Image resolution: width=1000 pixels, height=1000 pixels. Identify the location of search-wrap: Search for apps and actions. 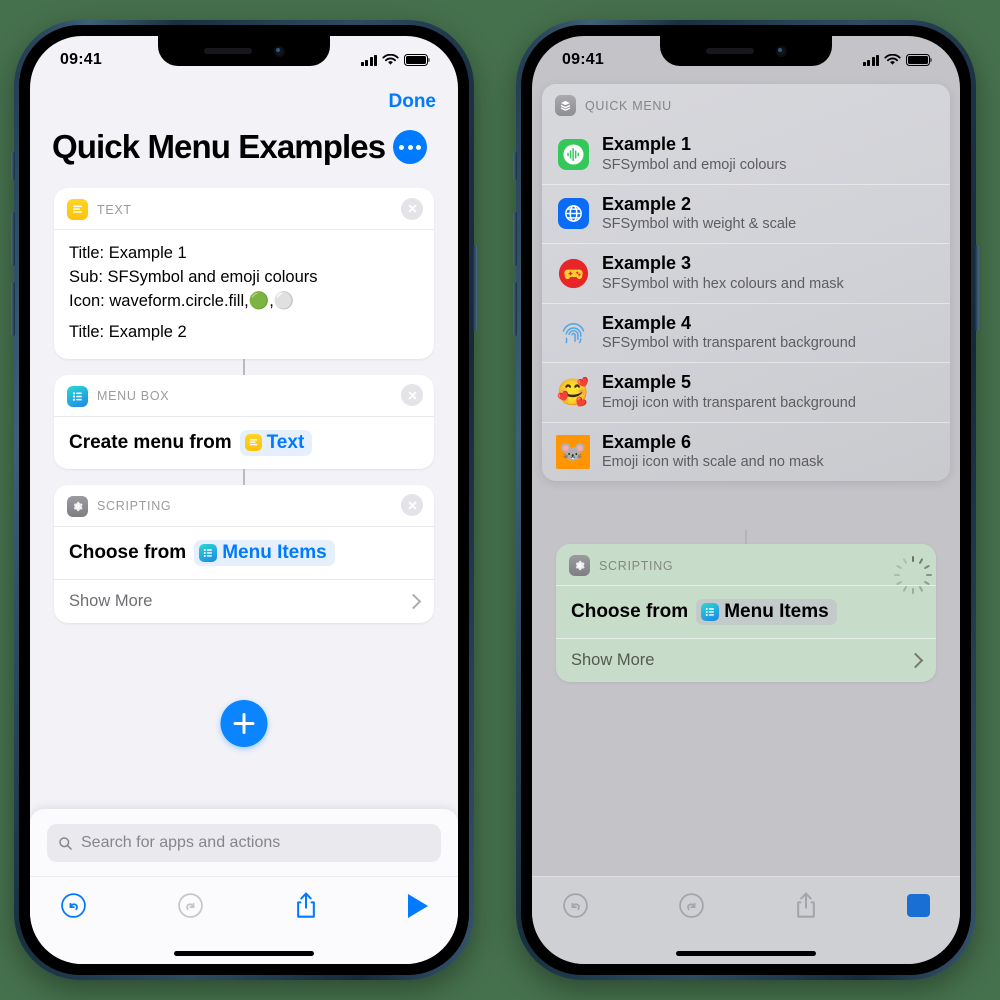
(244, 842).